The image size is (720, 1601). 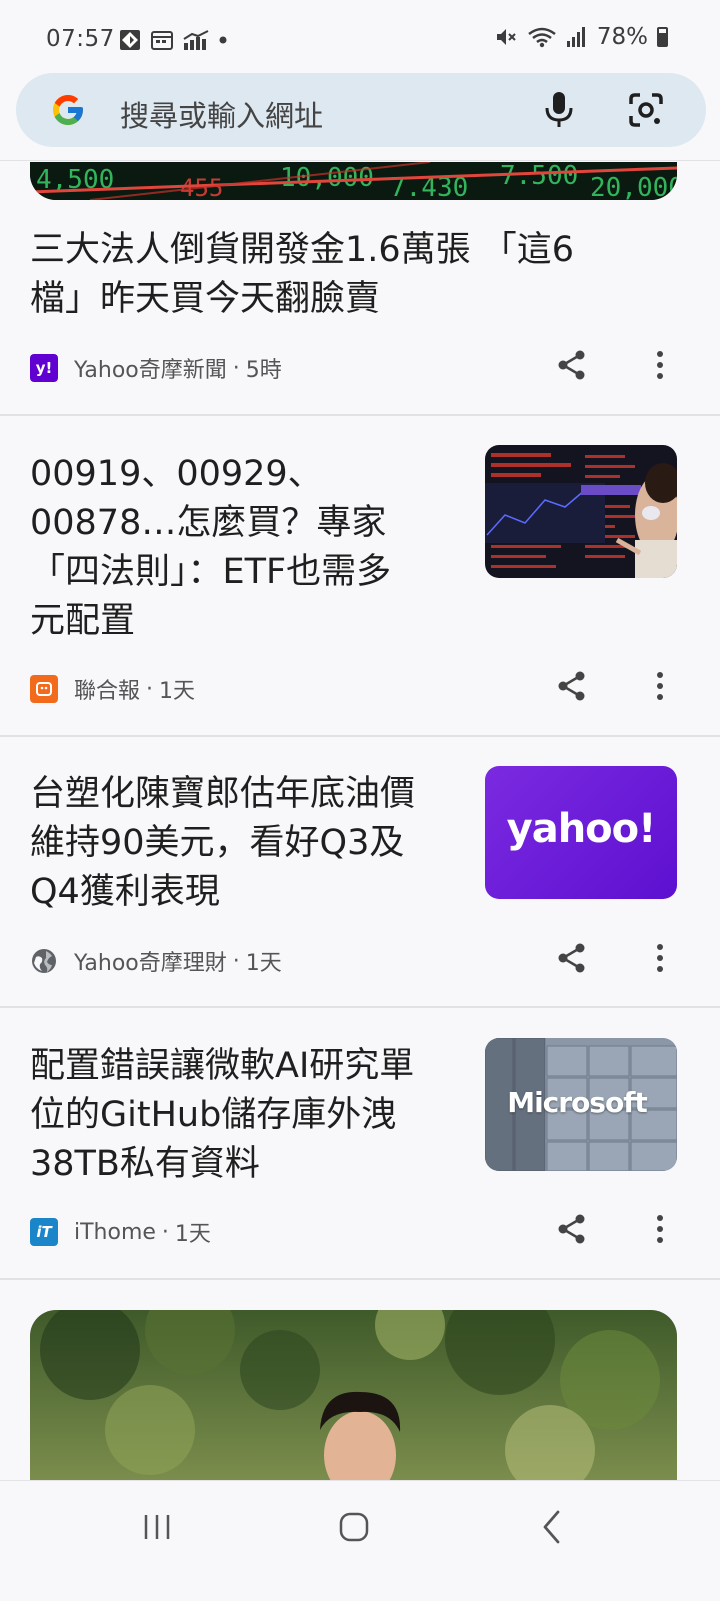 I want to click on source-name: iThome, so click(x=115, y=1232).